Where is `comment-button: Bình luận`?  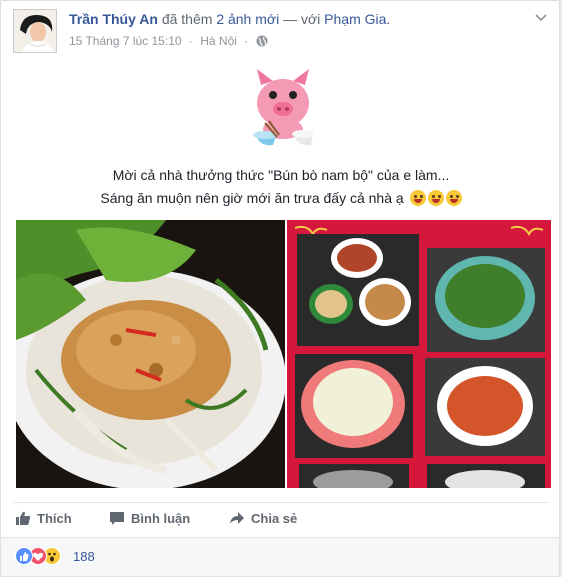 comment-button: Bình luận is located at coordinates (149, 518).